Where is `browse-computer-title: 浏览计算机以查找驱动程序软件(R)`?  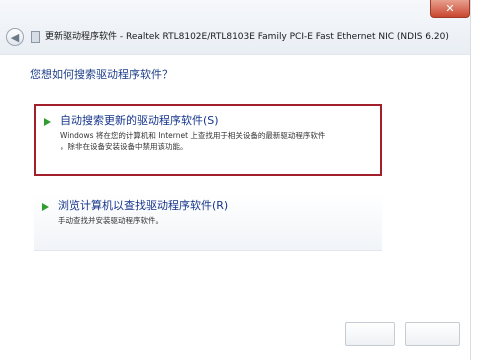 browse-computer-title: 浏览计算机以查找驱动程序软件(R) is located at coordinates (143, 205).